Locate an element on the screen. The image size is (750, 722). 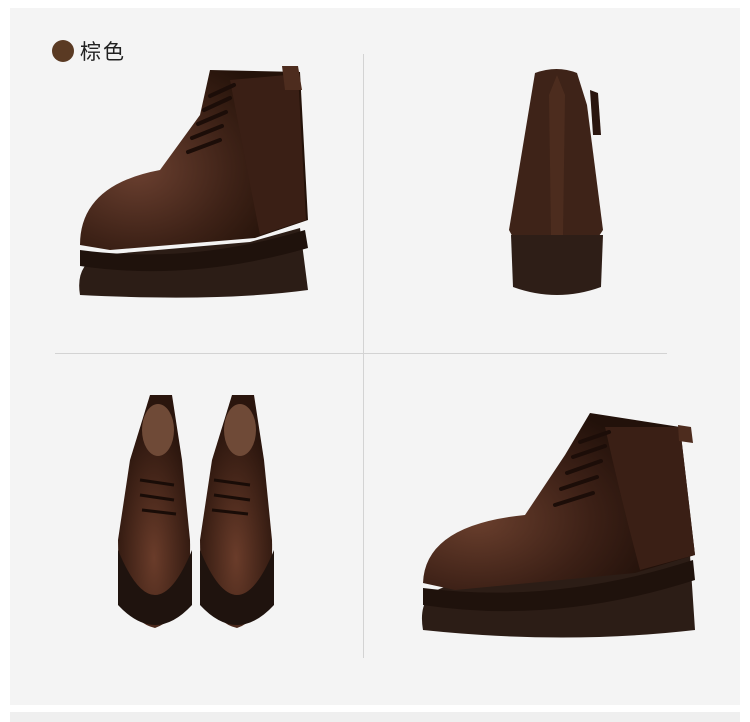
boot-back-view-photo is located at coordinates (557, 185).